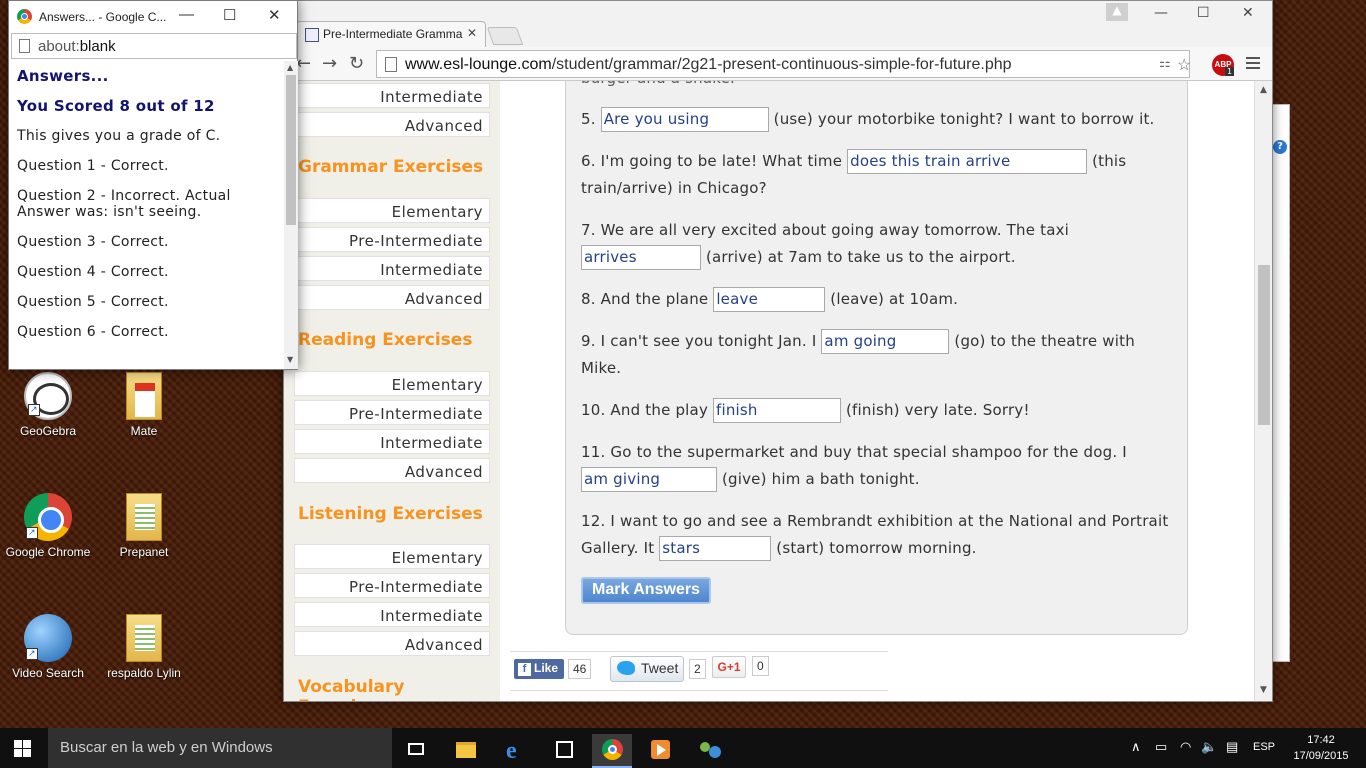  What do you see at coordinates (515, 751) in the screenshot?
I see `edge-browser-icon: e` at bounding box center [515, 751].